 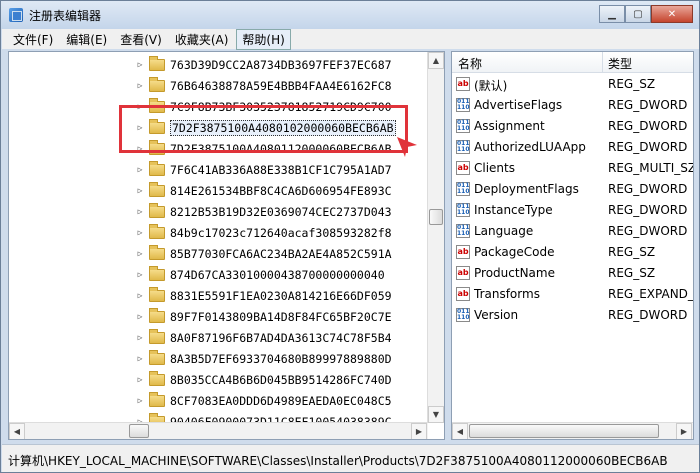 I want to click on tree-item-label: 874D67CA33010000438700000000040, so click(x=277, y=274).